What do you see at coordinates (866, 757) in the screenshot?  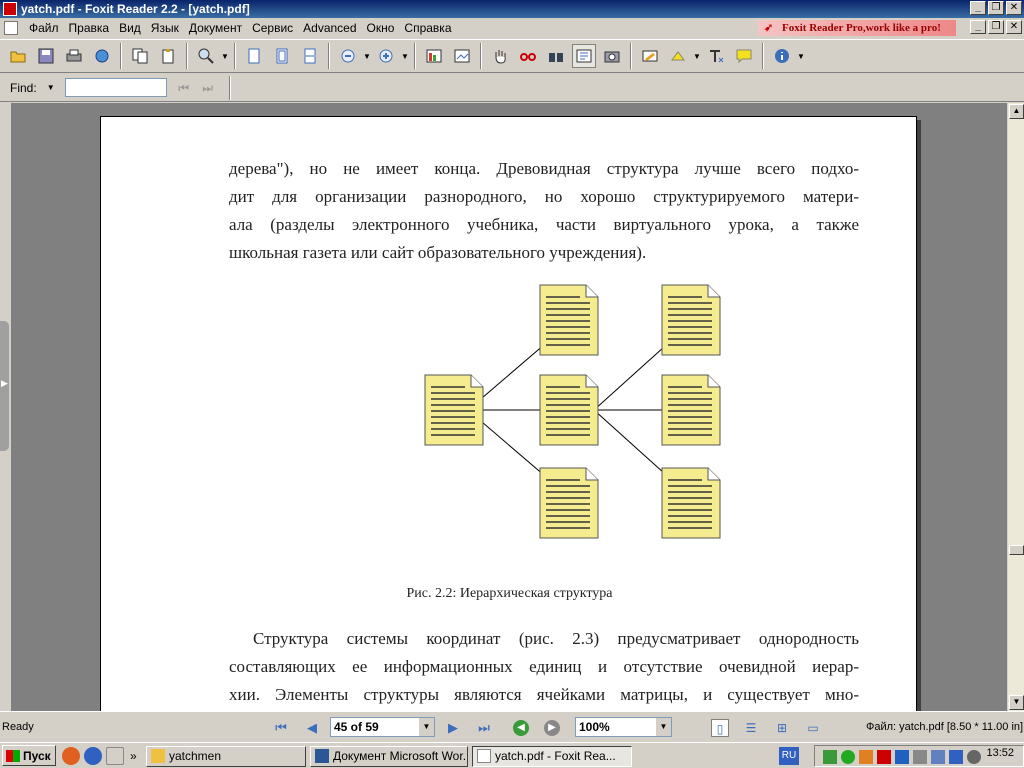 I see `tray-update-icon` at bounding box center [866, 757].